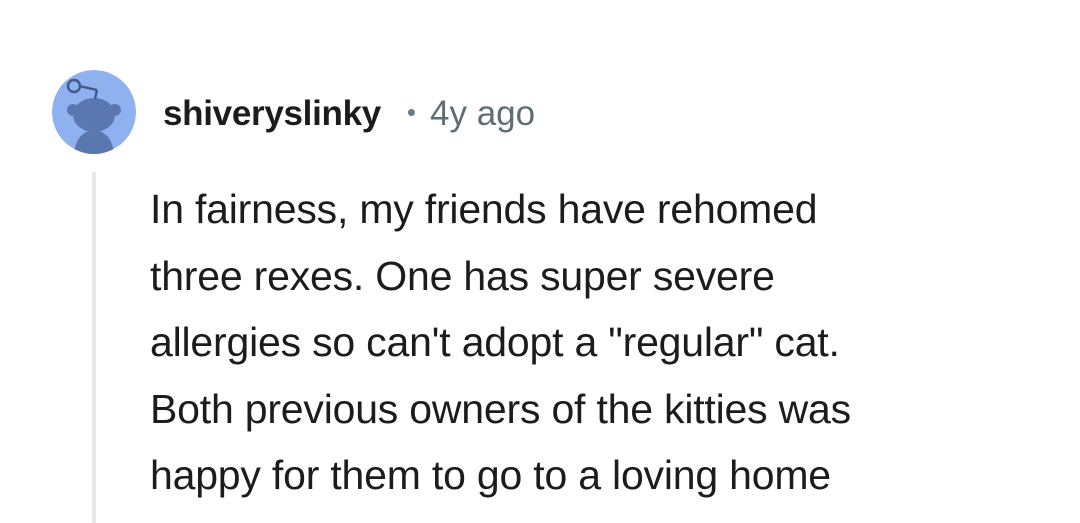  What do you see at coordinates (483, 113) in the screenshot?
I see `comment-timestamp: 4y ago` at bounding box center [483, 113].